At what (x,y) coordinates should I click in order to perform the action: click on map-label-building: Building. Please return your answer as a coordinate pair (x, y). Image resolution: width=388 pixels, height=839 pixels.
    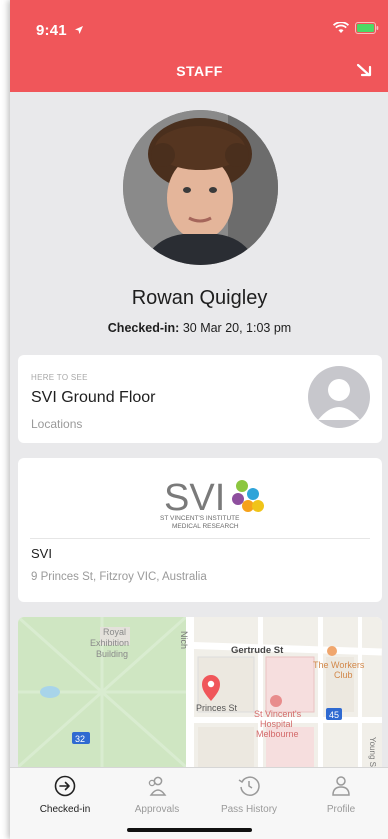
    Looking at the image, I should click on (112, 654).